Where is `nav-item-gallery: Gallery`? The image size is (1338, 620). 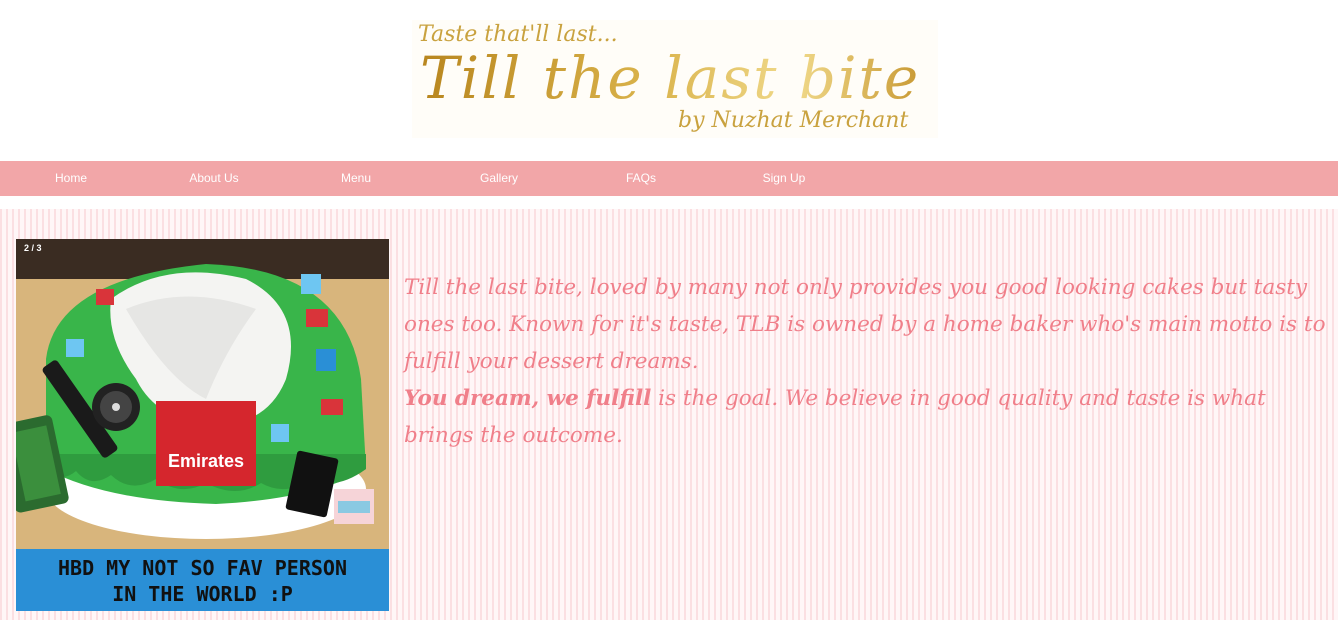 nav-item-gallery: Gallery is located at coordinates (499, 178).